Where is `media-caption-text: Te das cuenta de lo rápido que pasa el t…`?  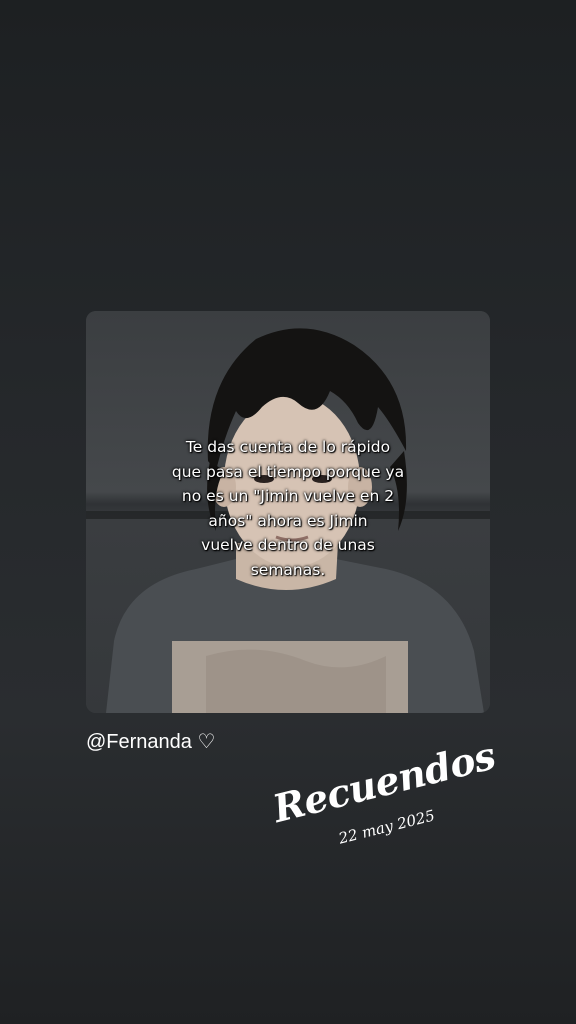 media-caption-text: Te das cuenta de lo rápido que pasa el t… is located at coordinates (288, 508).